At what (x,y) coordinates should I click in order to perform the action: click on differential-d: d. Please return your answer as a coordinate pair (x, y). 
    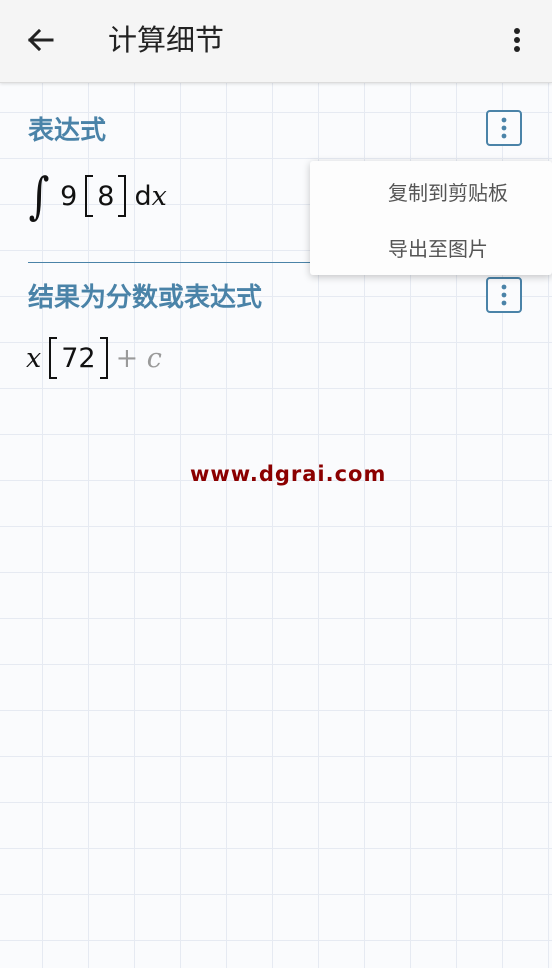
    Looking at the image, I should click on (143, 196).